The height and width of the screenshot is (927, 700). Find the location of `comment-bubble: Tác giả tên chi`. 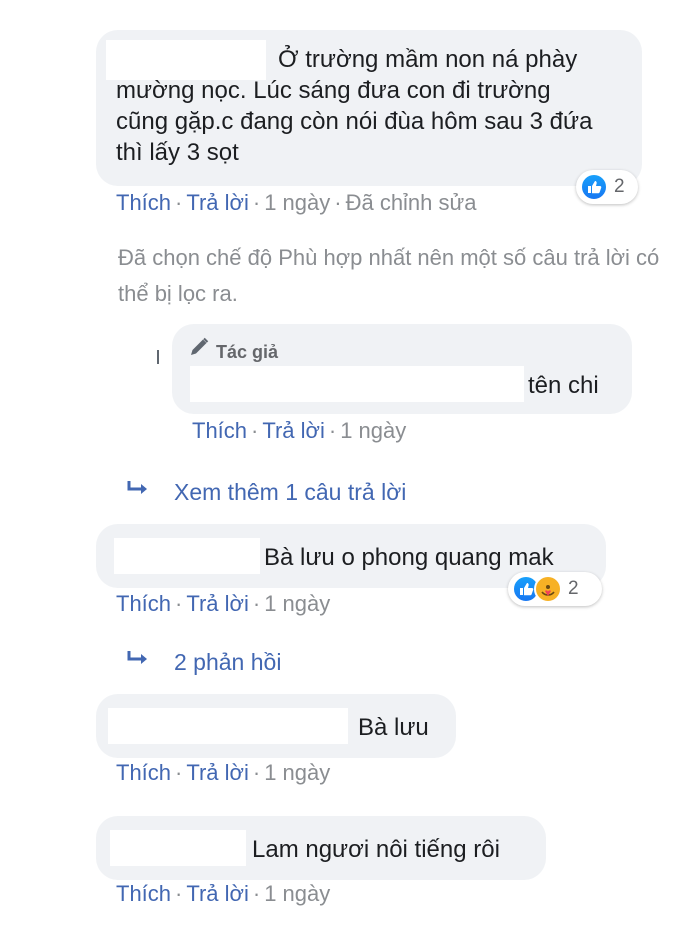

comment-bubble: Tác giả tên chi is located at coordinates (402, 369).